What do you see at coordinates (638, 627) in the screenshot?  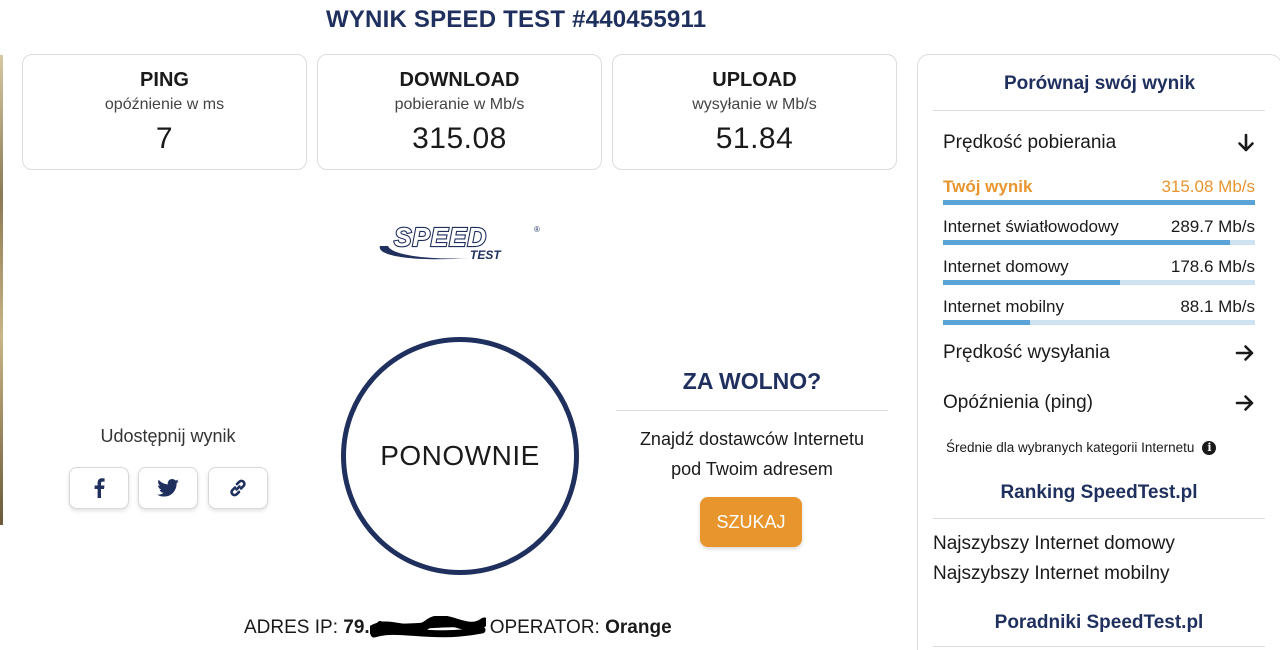 I see `operator-value: Orange` at bounding box center [638, 627].